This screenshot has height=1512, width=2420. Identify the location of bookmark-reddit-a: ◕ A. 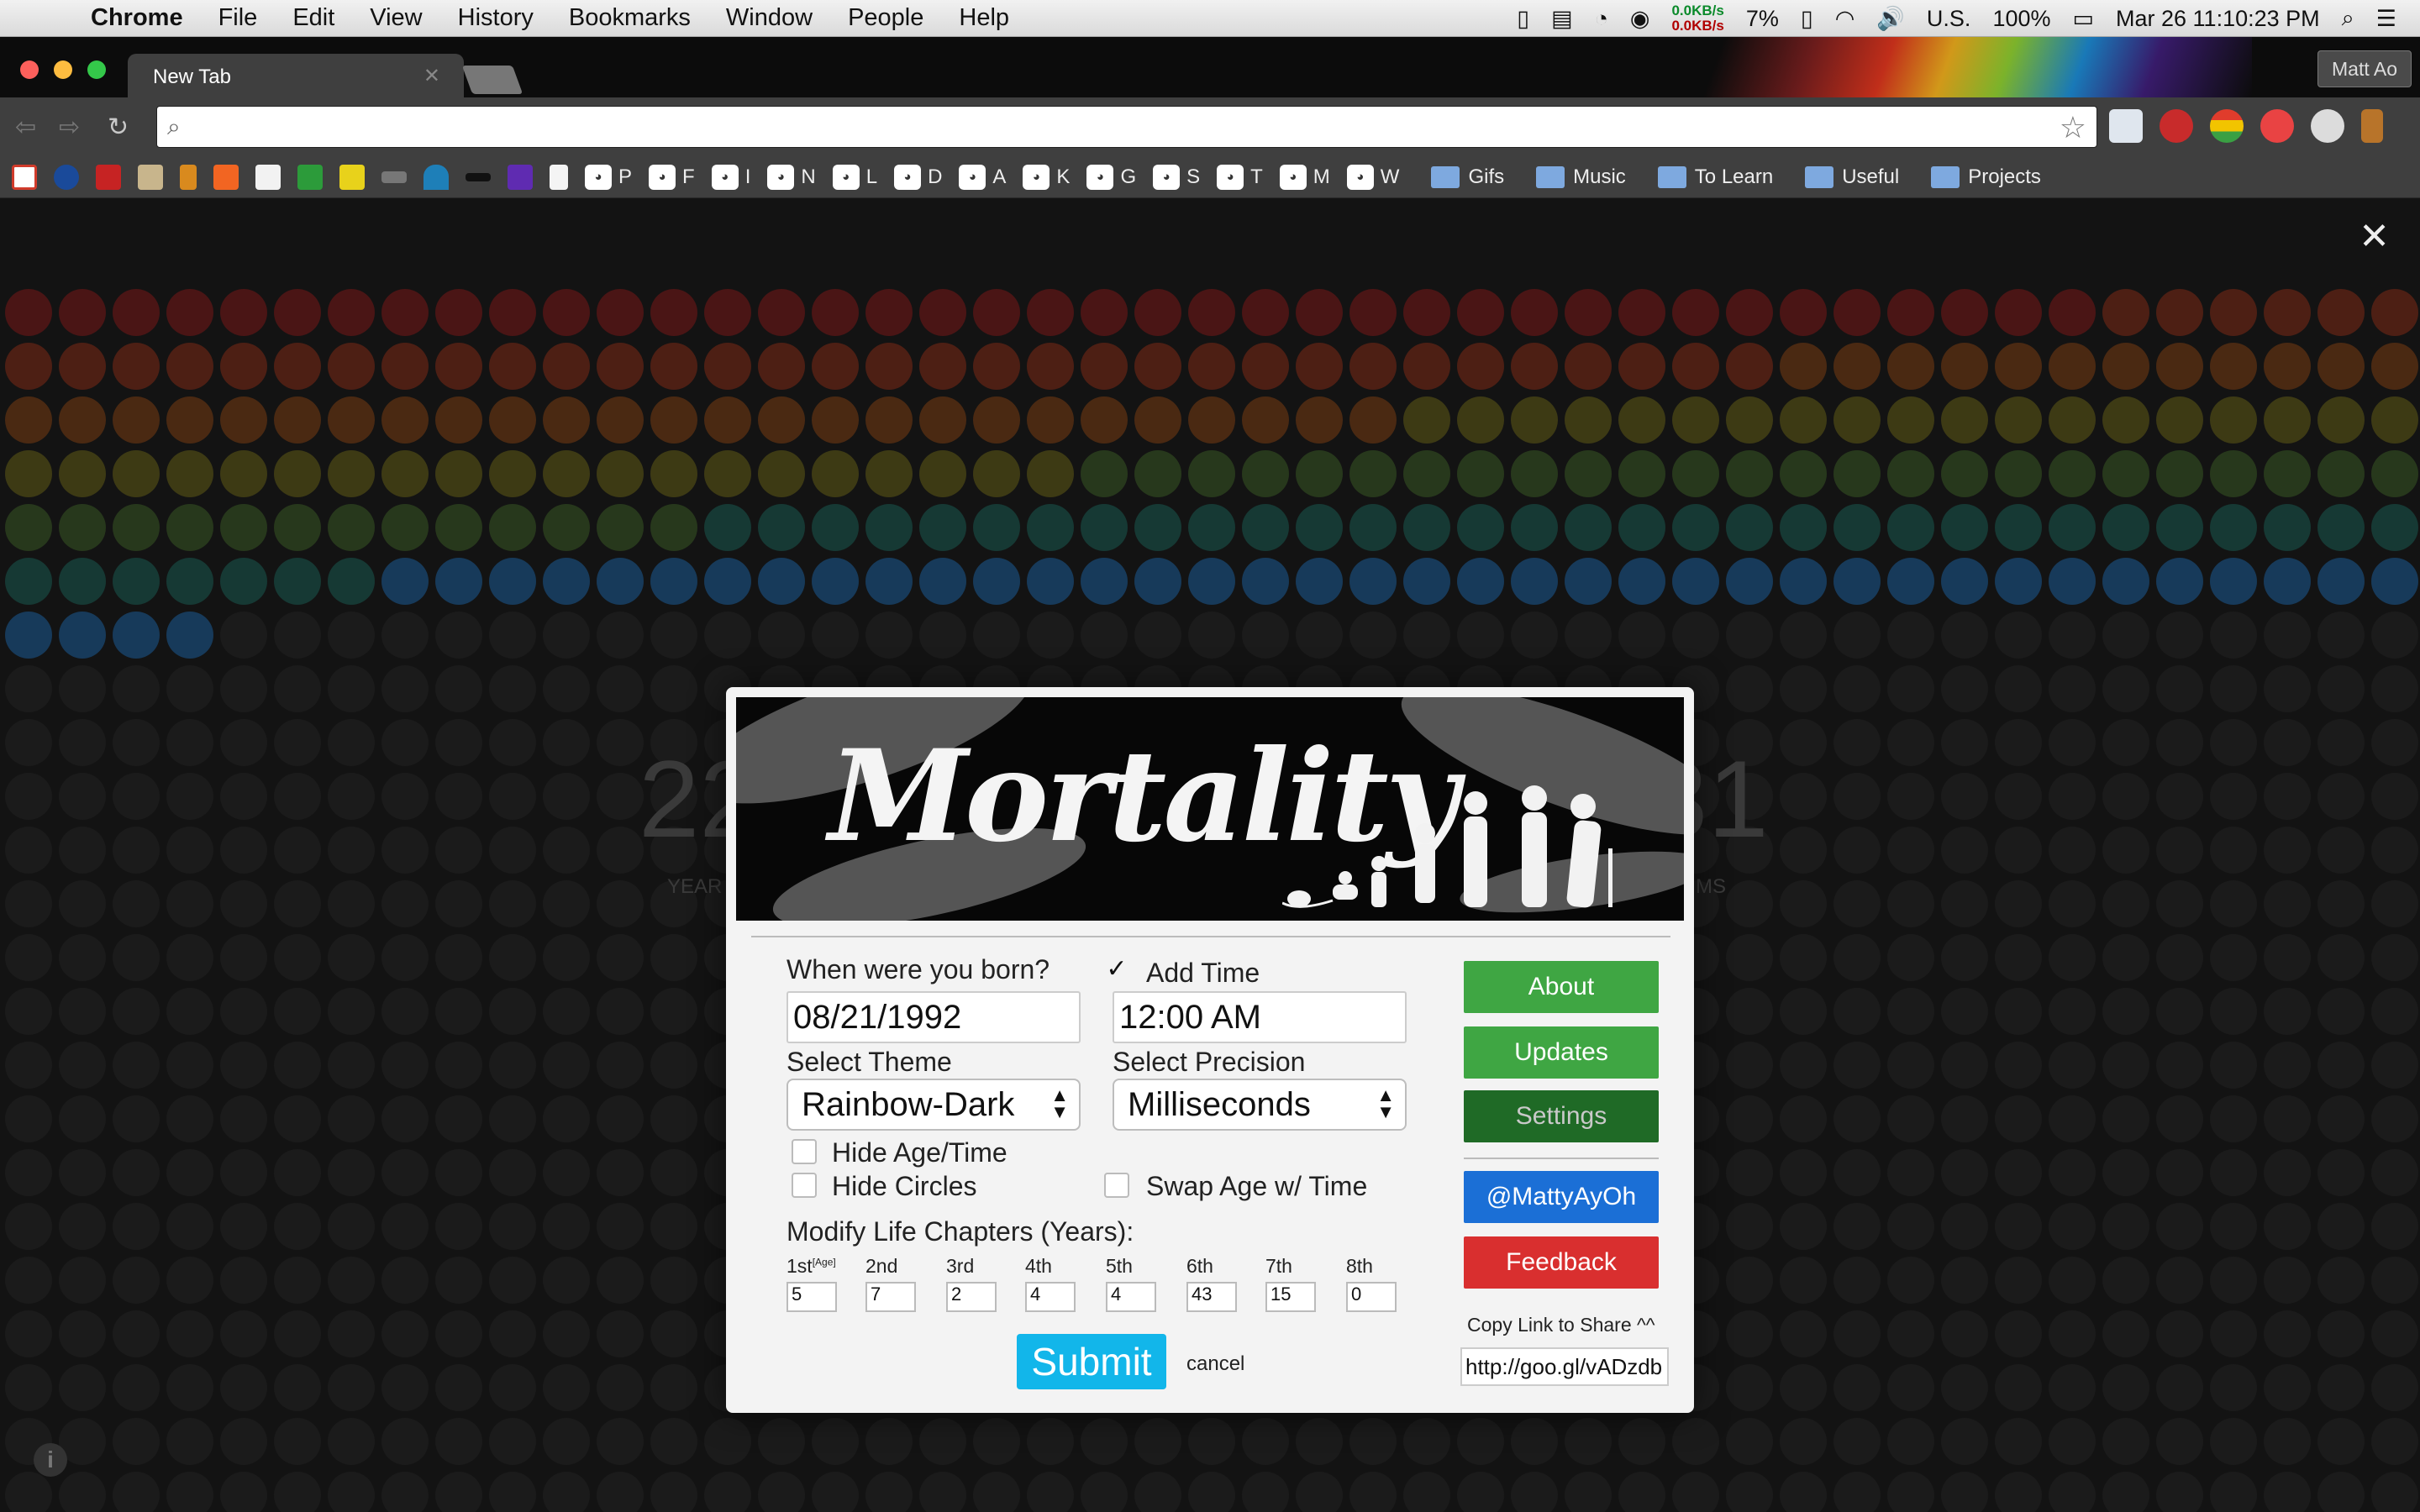
(983, 177).